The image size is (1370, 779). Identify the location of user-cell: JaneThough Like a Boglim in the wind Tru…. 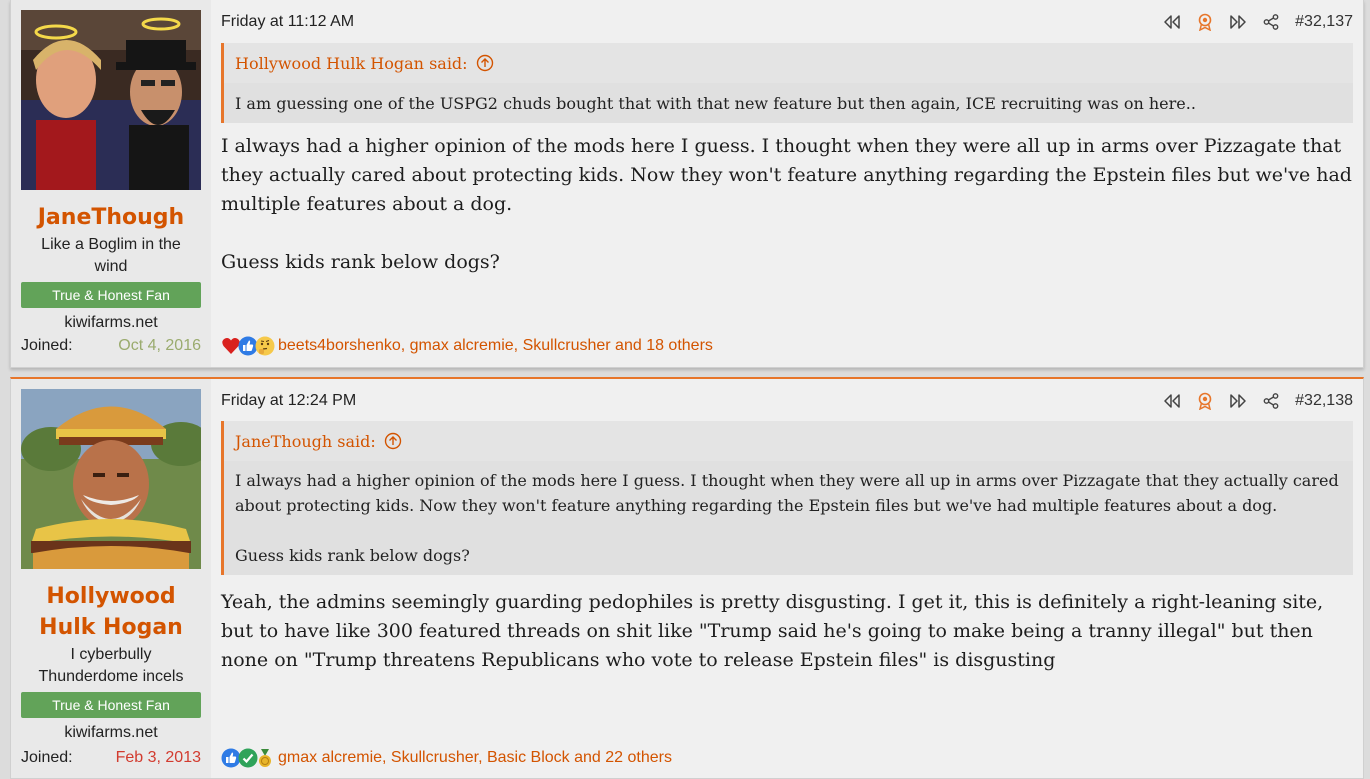
(111, 183).